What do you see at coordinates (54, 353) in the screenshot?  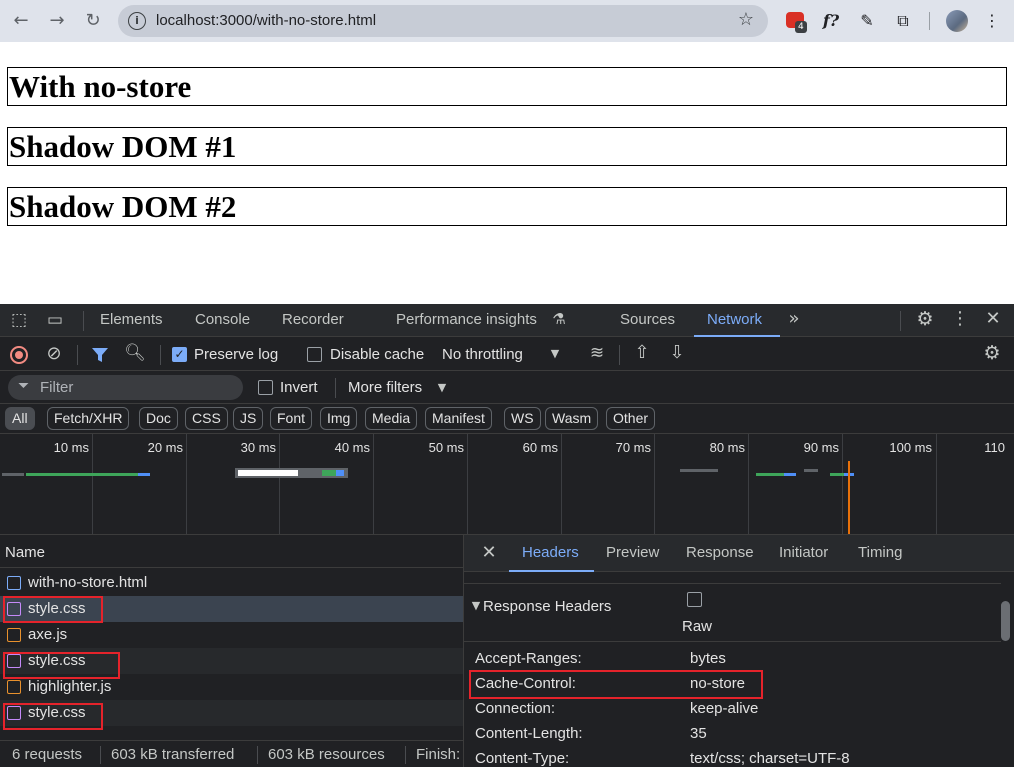 I see `clear-log-icon: ⊘` at bounding box center [54, 353].